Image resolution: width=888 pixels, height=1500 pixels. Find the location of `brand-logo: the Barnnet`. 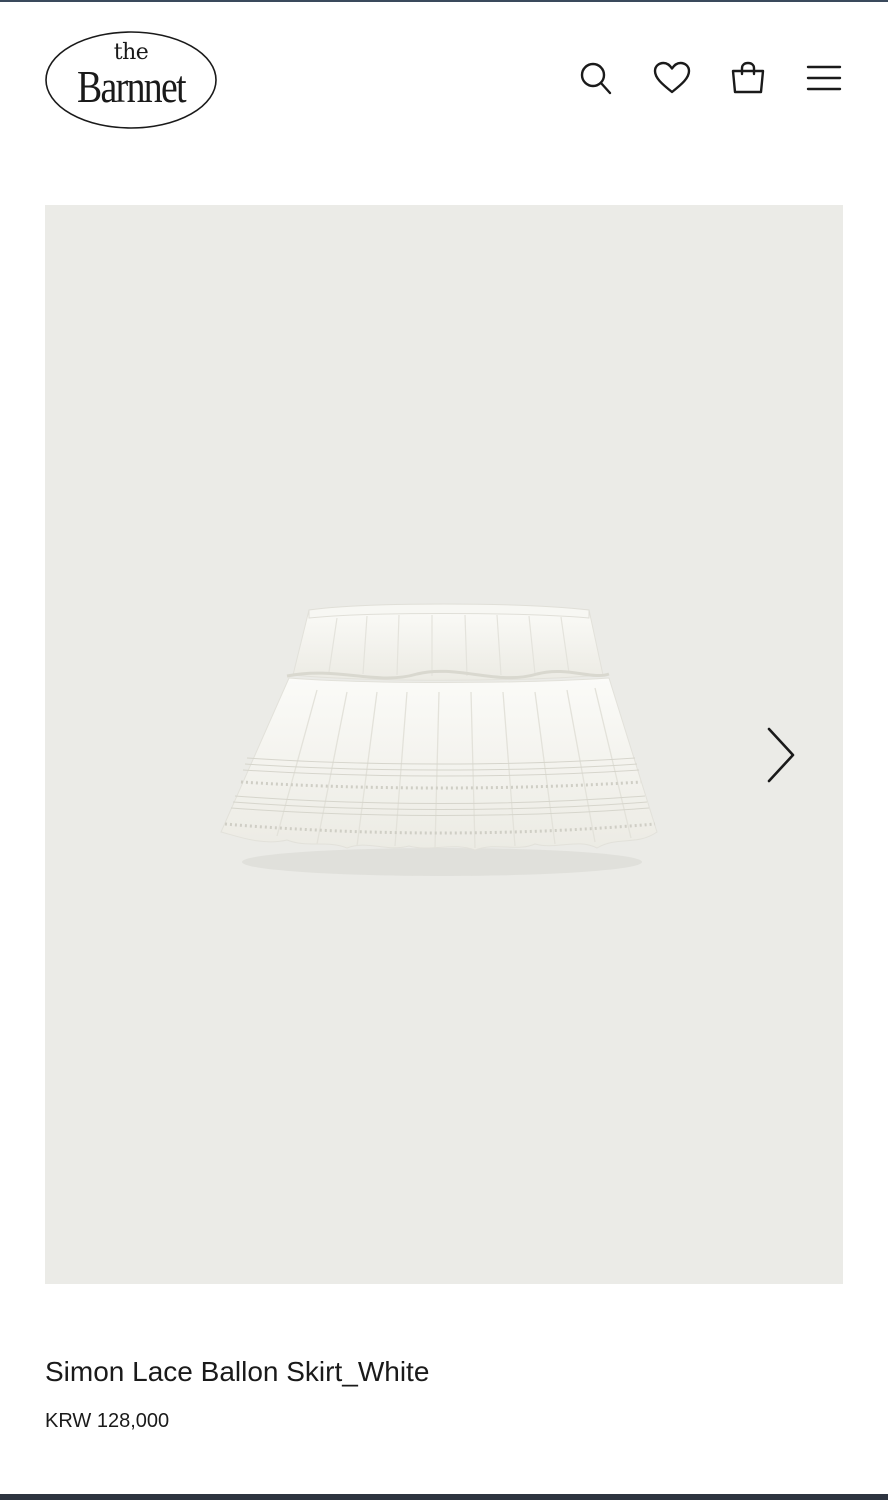

brand-logo: the Barnnet is located at coordinates (131, 80).